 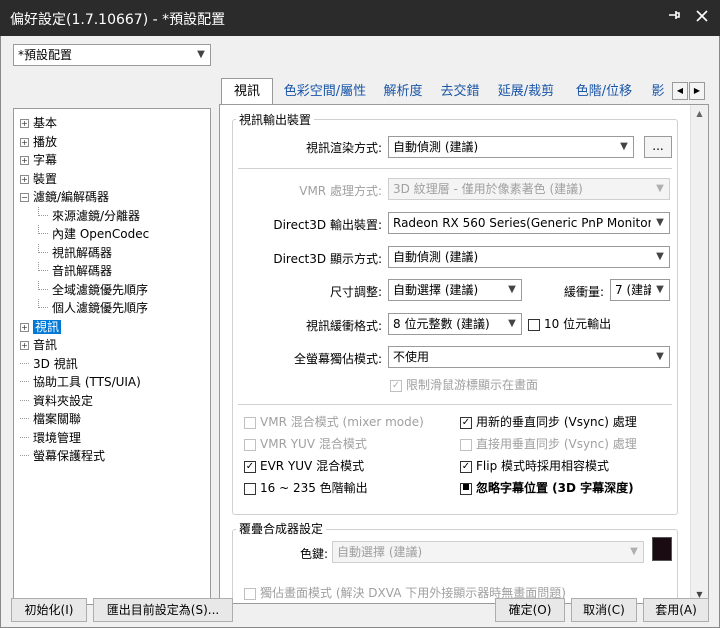 I want to click on resize-select-value: 自動選擇 (建議), so click(x=436, y=290).